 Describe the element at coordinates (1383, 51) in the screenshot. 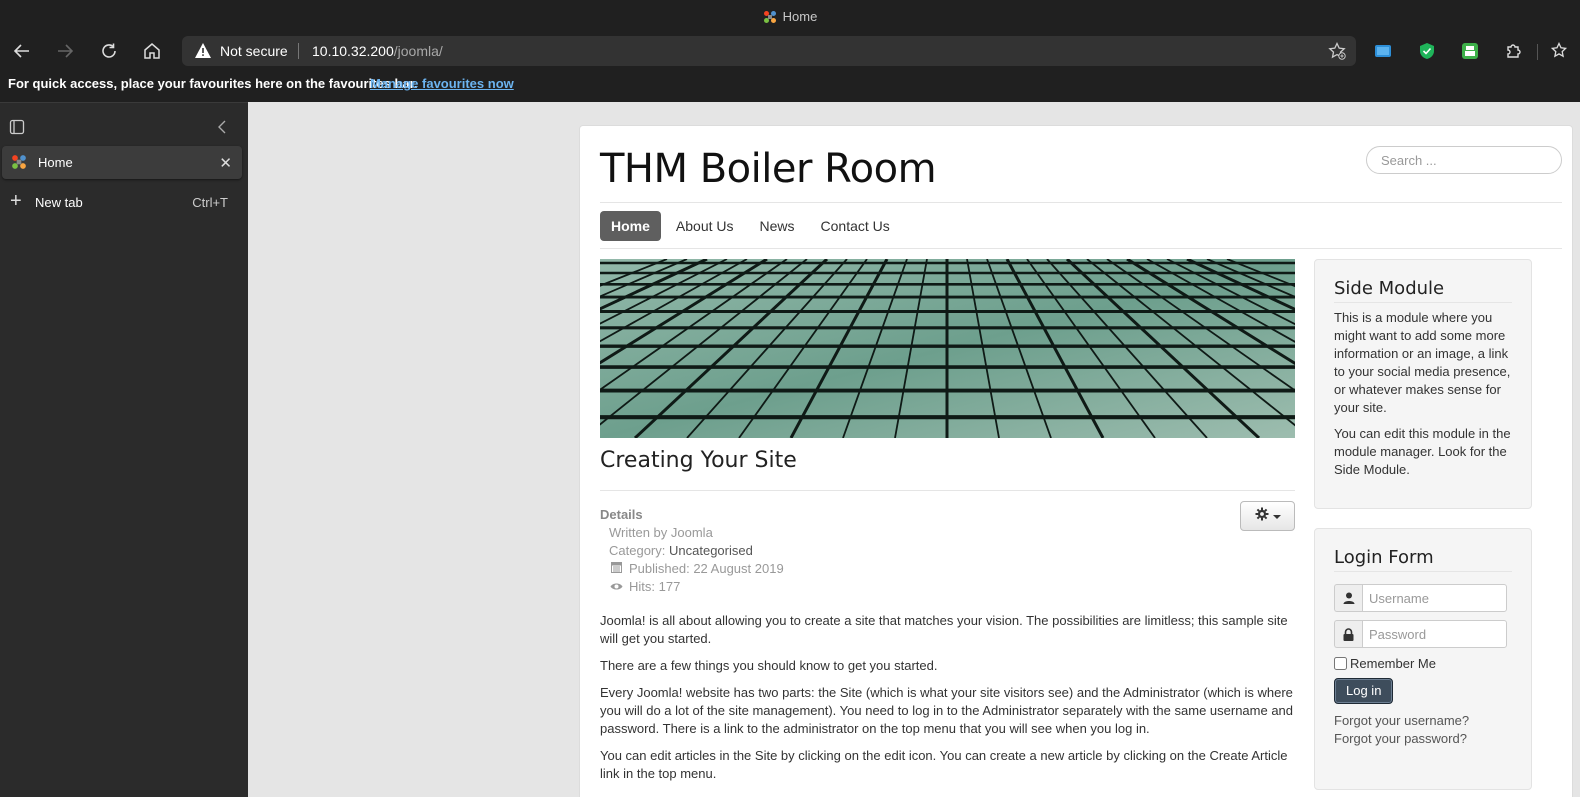

I see `extension-icon` at that location.